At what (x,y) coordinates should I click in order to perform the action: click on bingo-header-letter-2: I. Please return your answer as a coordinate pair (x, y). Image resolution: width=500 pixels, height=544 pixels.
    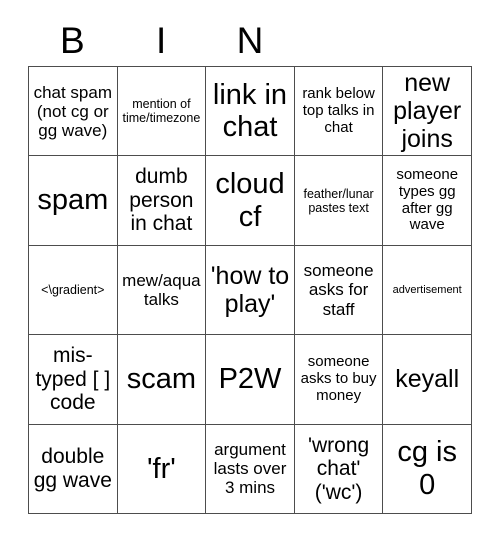
    Looking at the image, I should click on (161, 40).